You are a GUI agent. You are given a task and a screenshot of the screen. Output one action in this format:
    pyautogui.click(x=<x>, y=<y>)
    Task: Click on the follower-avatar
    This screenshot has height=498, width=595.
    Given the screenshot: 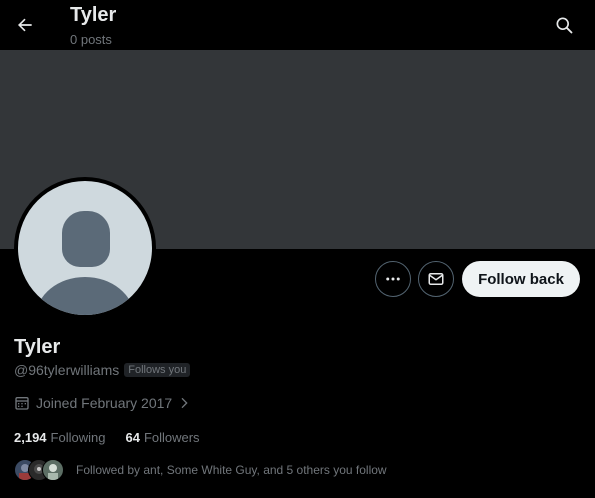 What is the action you would take?
    pyautogui.click(x=53, y=470)
    